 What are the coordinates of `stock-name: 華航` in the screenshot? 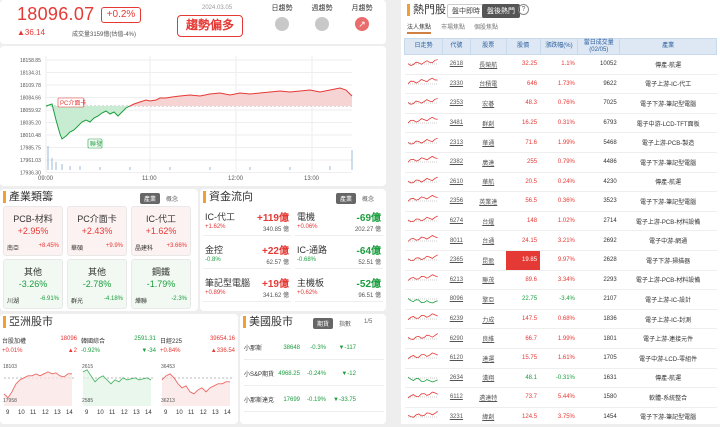 It's located at (488, 182).